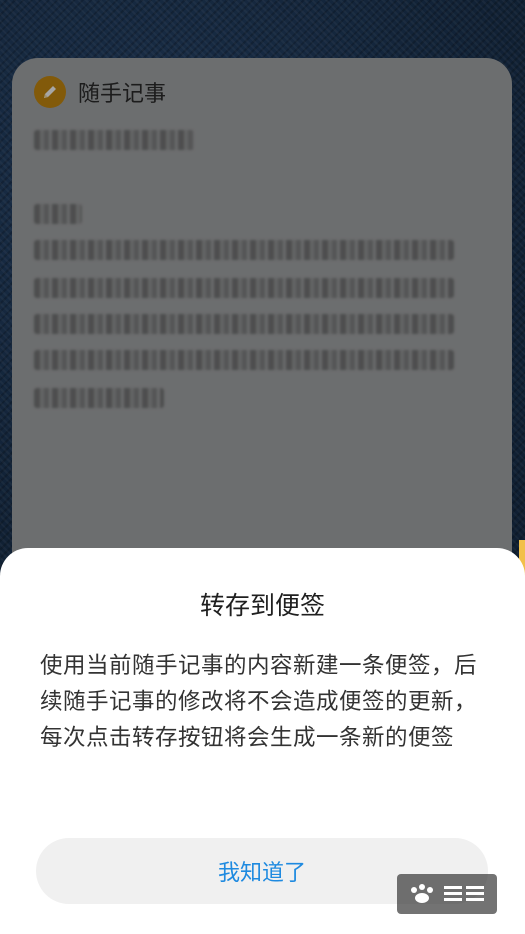 Image resolution: width=525 pixels, height=934 pixels. Describe the element at coordinates (261, 873) in the screenshot. I see `confirm-button-label: 我知道了` at that location.